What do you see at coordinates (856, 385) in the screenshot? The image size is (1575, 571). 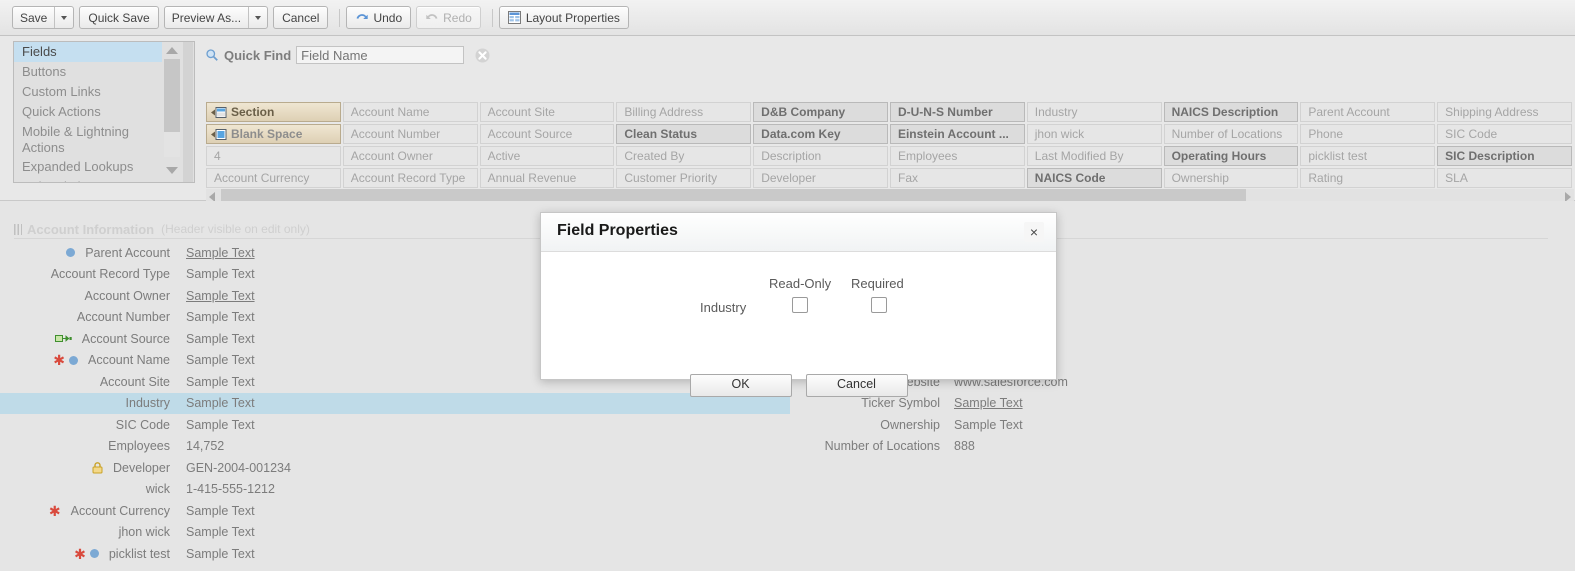 I see `dialog-cancel-button: Cancel` at bounding box center [856, 385].